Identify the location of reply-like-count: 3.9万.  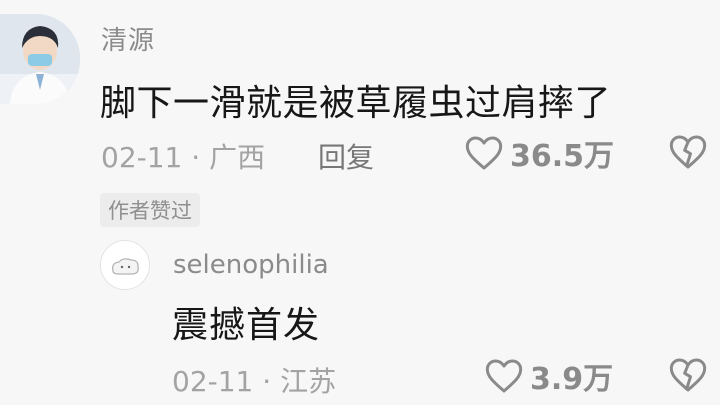
(572, 379).